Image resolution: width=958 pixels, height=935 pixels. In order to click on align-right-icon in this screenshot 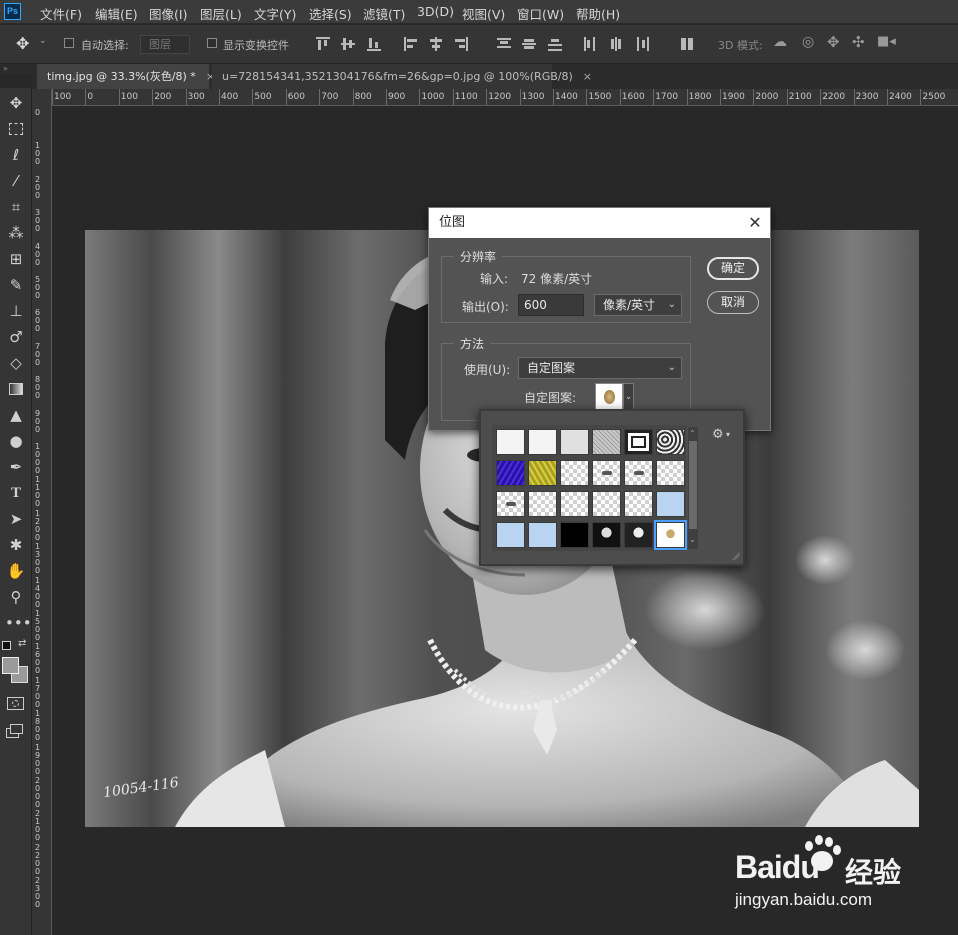, I will do `click(461, 44)`.